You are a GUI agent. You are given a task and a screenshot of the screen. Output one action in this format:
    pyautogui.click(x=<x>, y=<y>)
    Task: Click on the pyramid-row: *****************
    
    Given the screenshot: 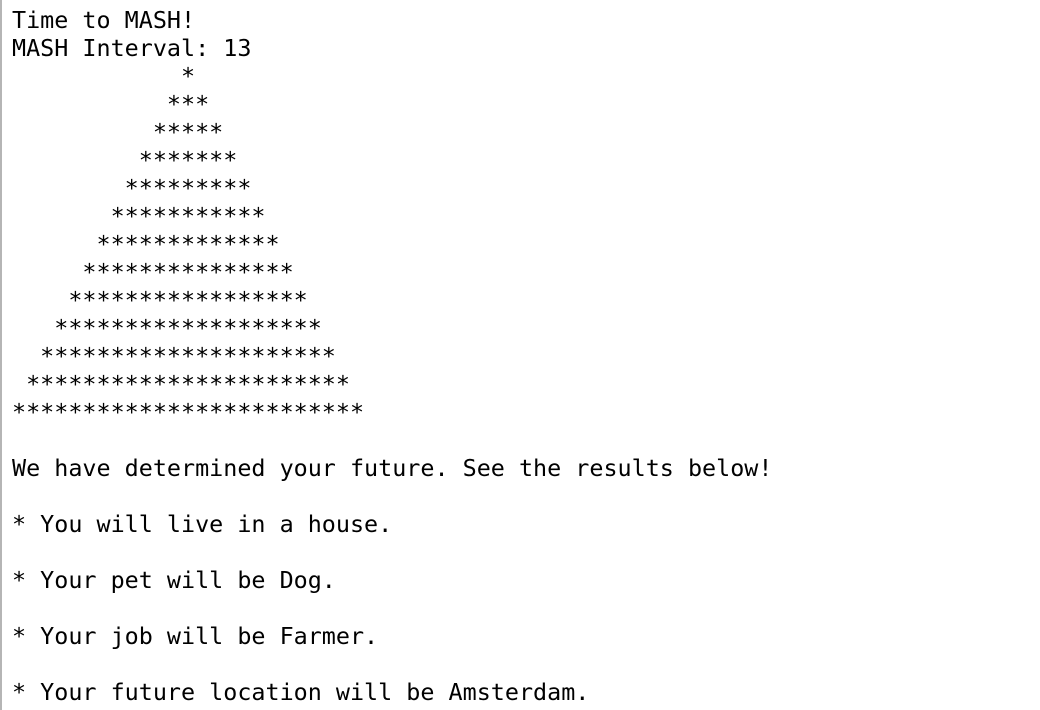 What is the action you would take?
    pyautogui.click(x=160, y=300)
    